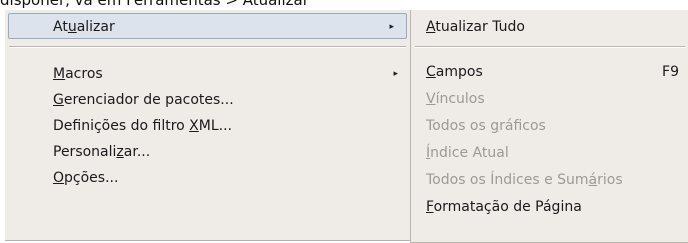 This screenshot has width=688, height=243. Describe the element at coordinates (207, 74) in the screenshot. I see `menu-item-macros: Macros ▸` at that location.